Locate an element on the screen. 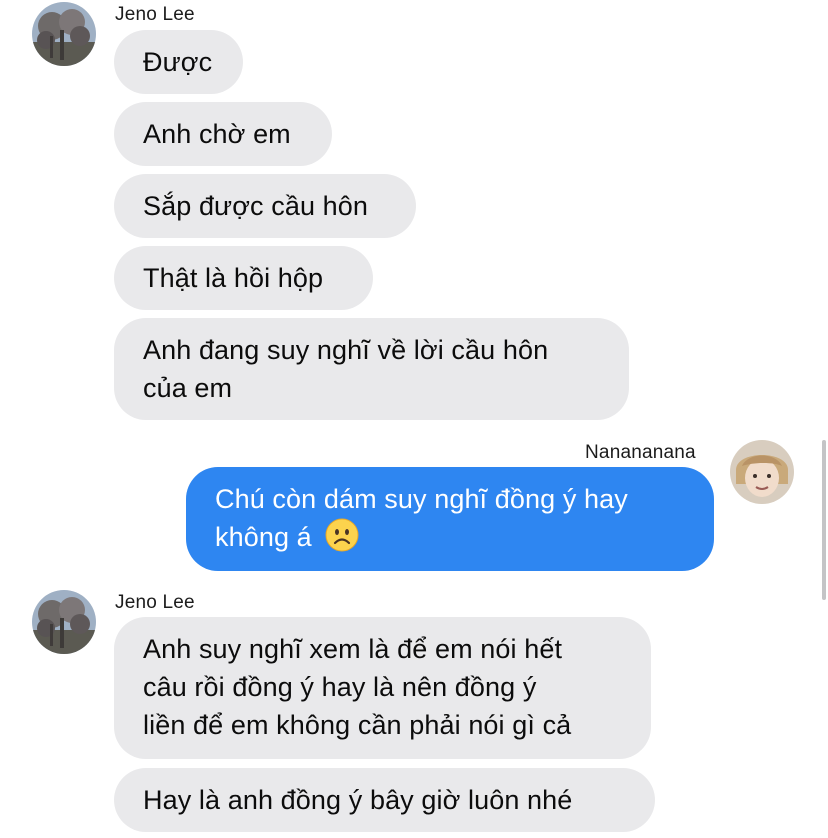 The width and height of the screenshot is (828, 838). message-bubble-incoming: Thật là hồi hộp is located at coordinates (243, 278).